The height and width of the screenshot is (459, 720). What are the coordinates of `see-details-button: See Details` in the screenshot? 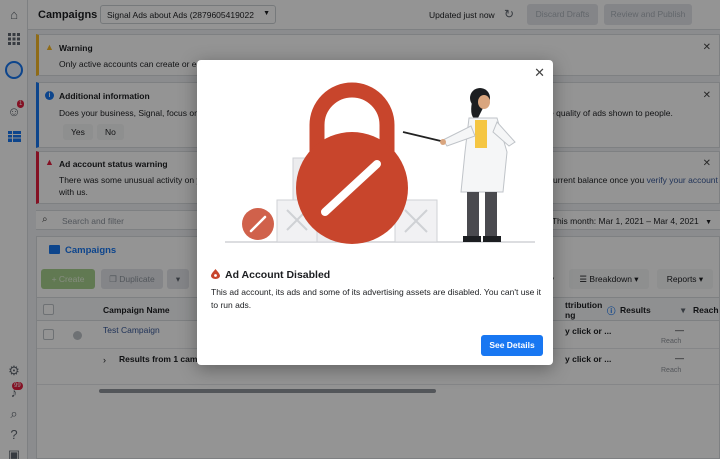 It's located at (512, 345).